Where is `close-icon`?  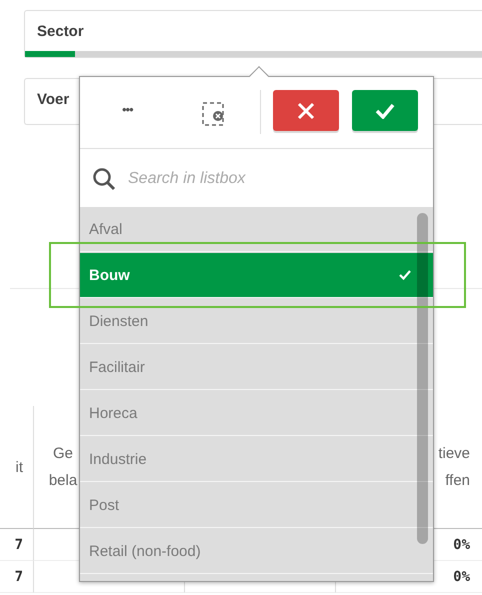
close-icon is located at coordinates (306, 111).